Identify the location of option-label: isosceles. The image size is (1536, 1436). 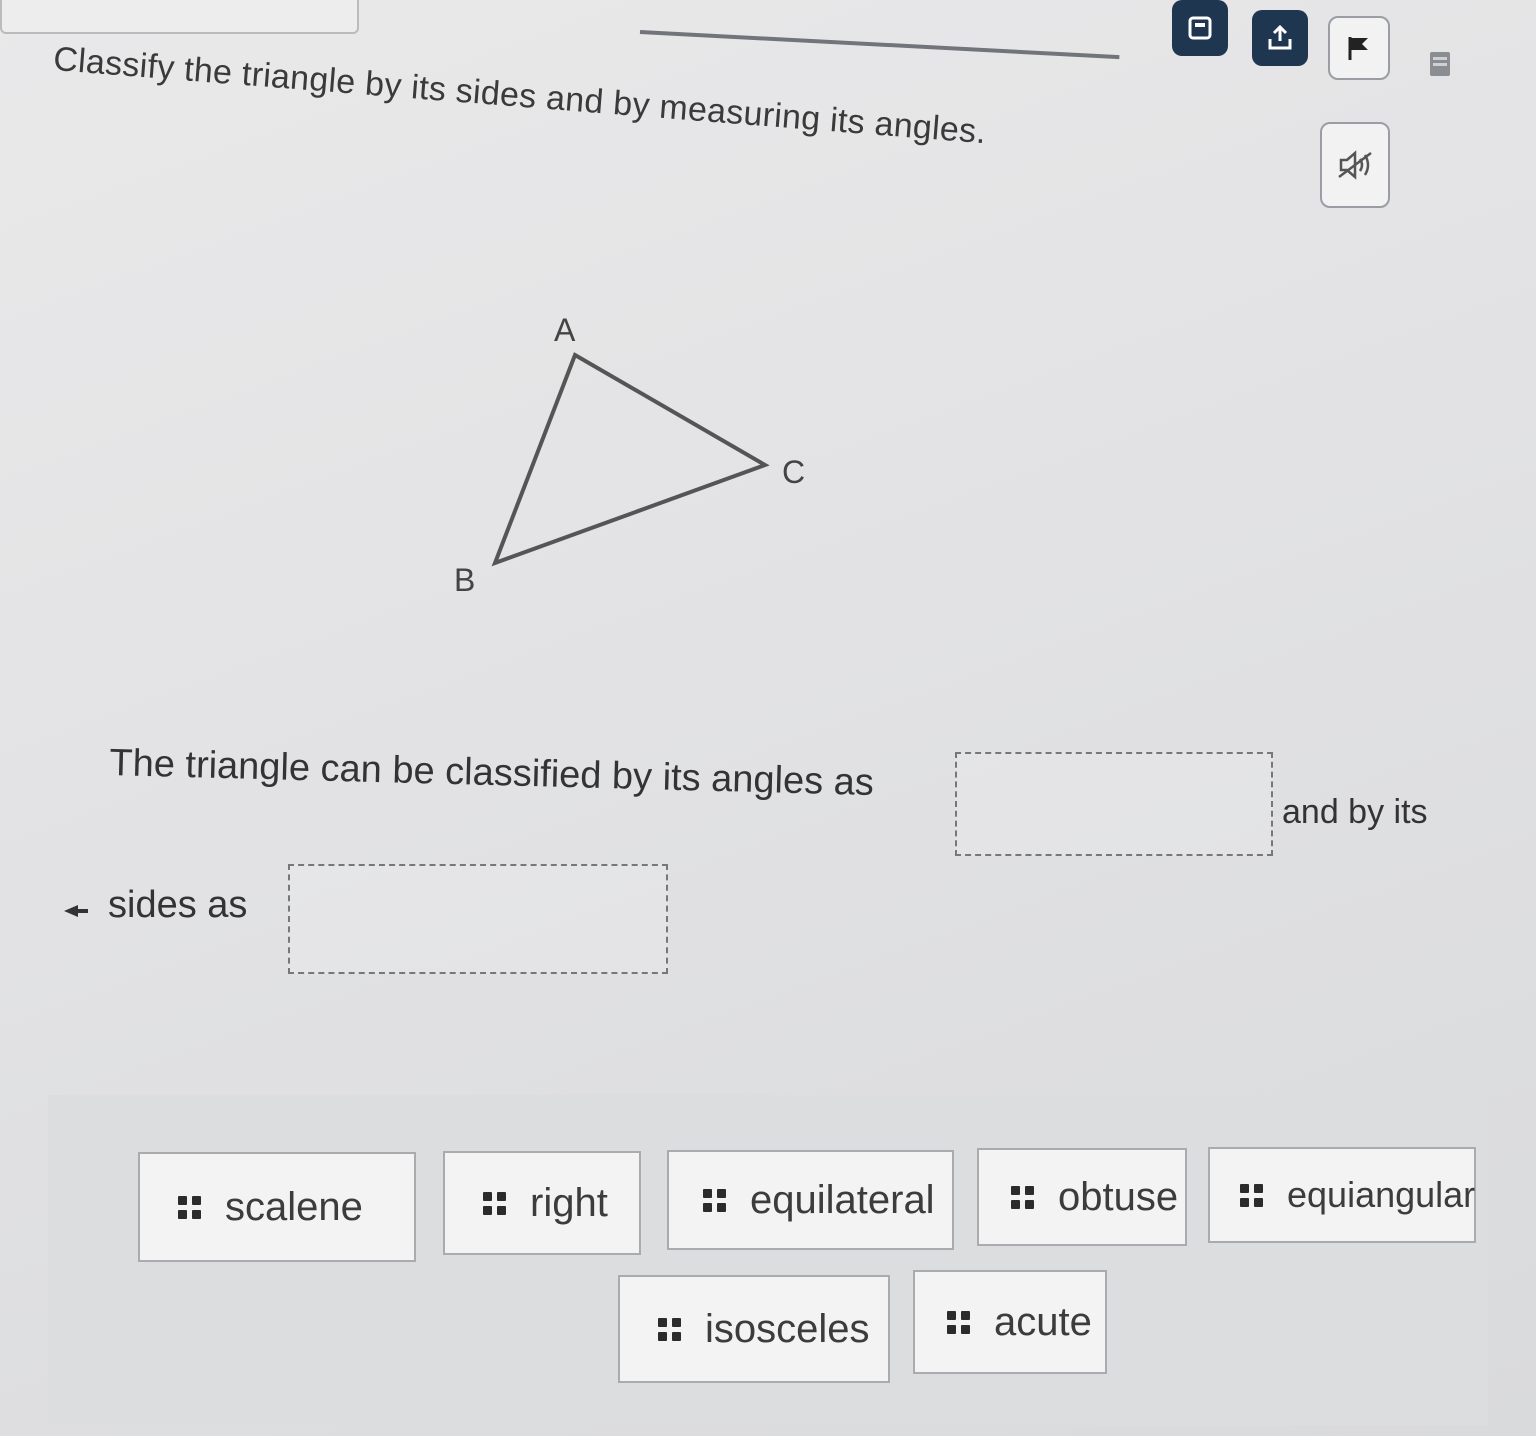
(787, 1328).